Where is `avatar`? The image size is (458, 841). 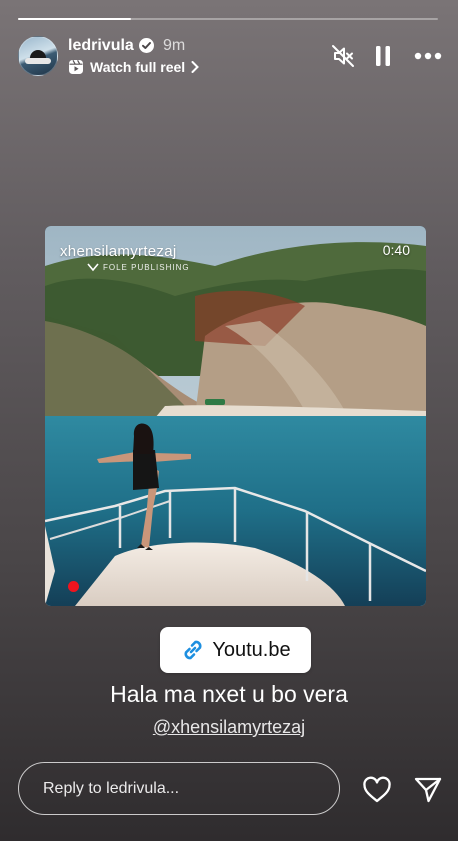
avatar is located at coordinates (38, 56).